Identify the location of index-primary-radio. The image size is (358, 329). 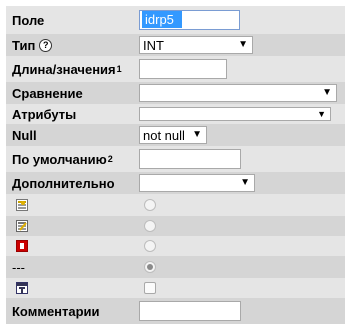
(150, 205).